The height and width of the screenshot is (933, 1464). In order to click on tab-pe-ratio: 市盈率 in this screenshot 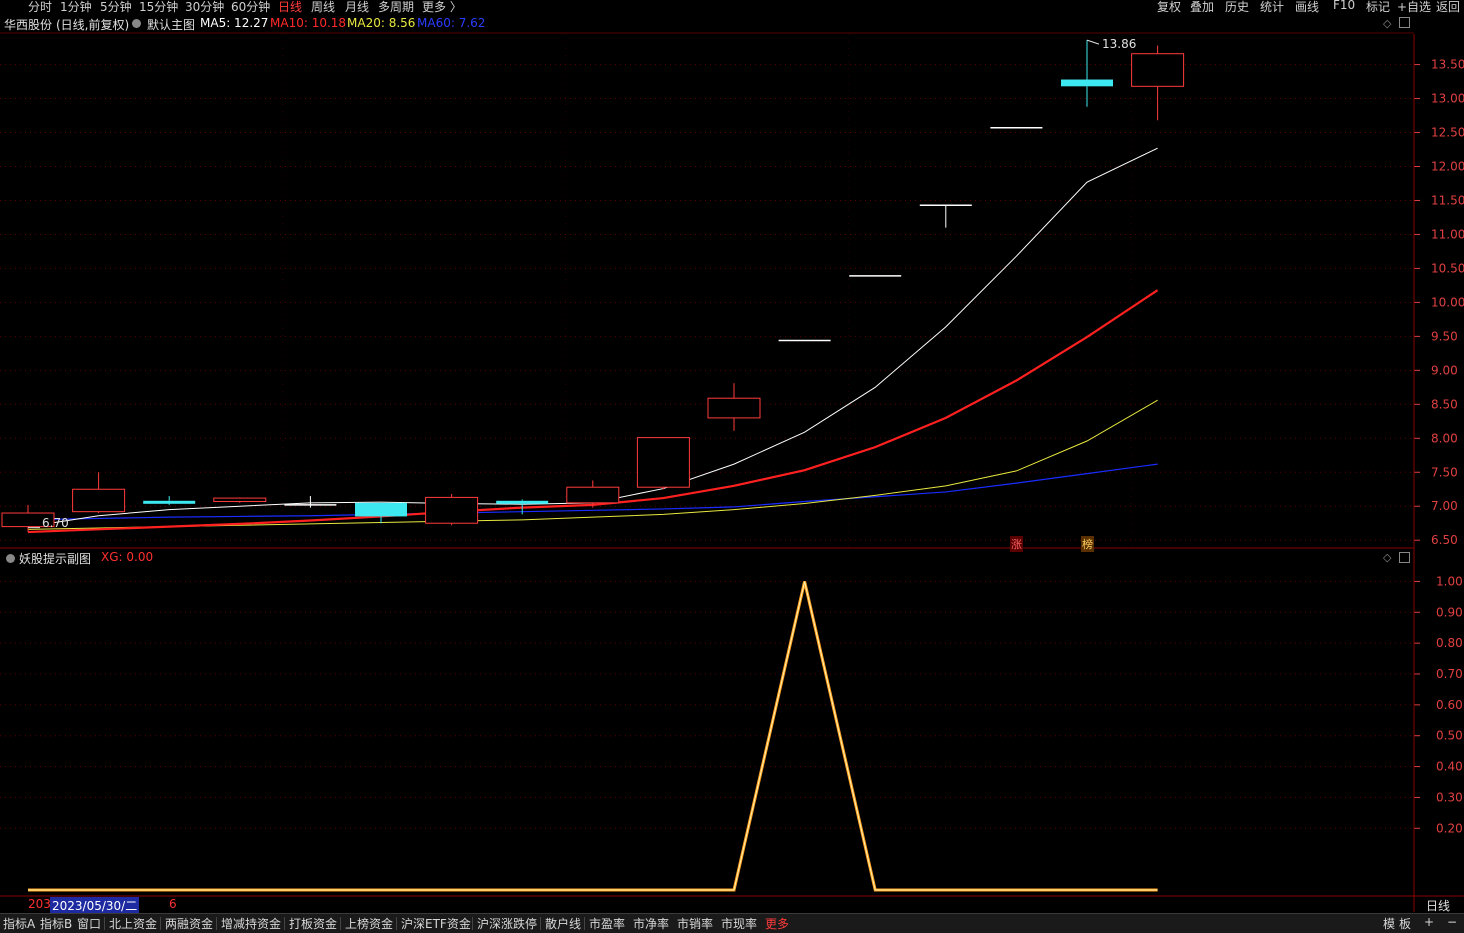, I will do `click(607, 923)`.